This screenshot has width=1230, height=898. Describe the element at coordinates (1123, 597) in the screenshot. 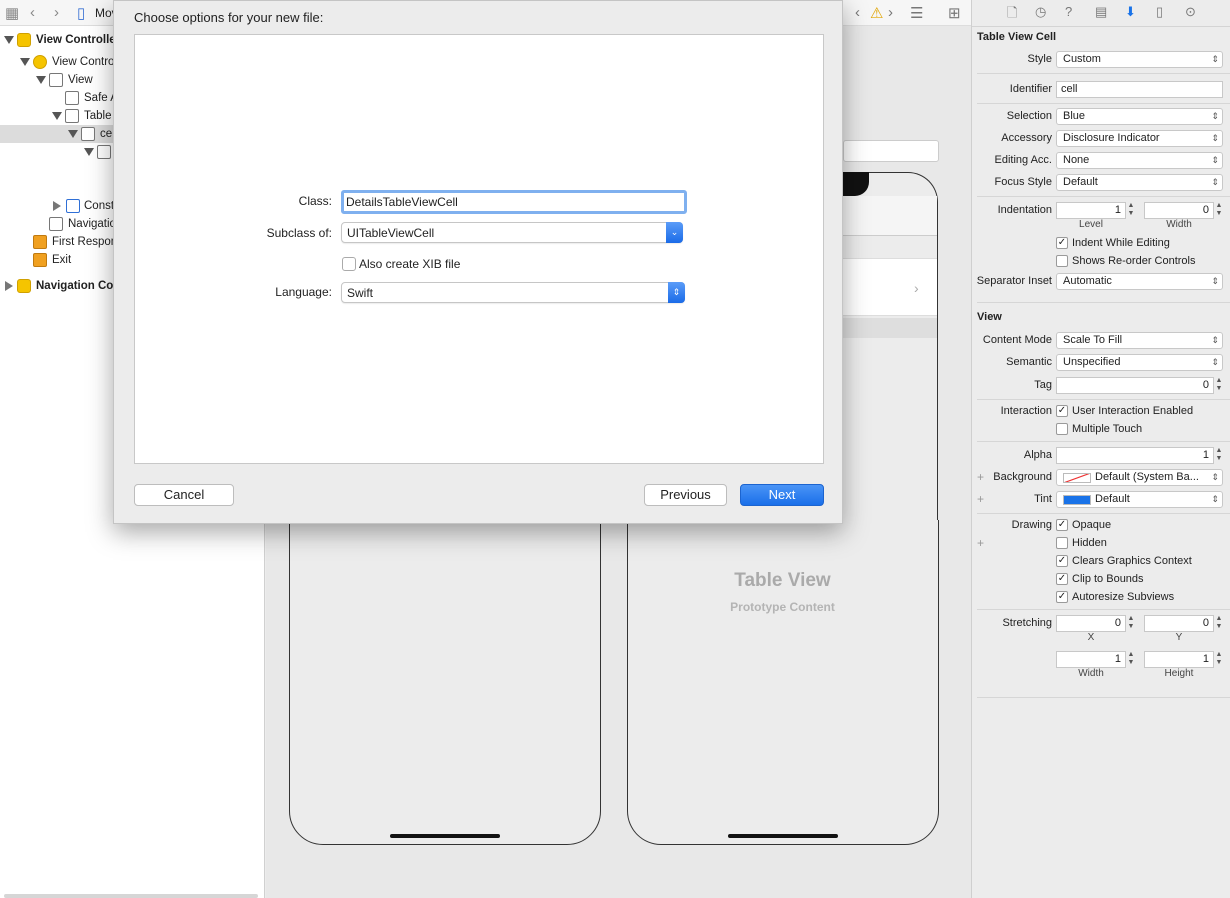

I see `autoresize-label: Autoresize Subviews` at that location.